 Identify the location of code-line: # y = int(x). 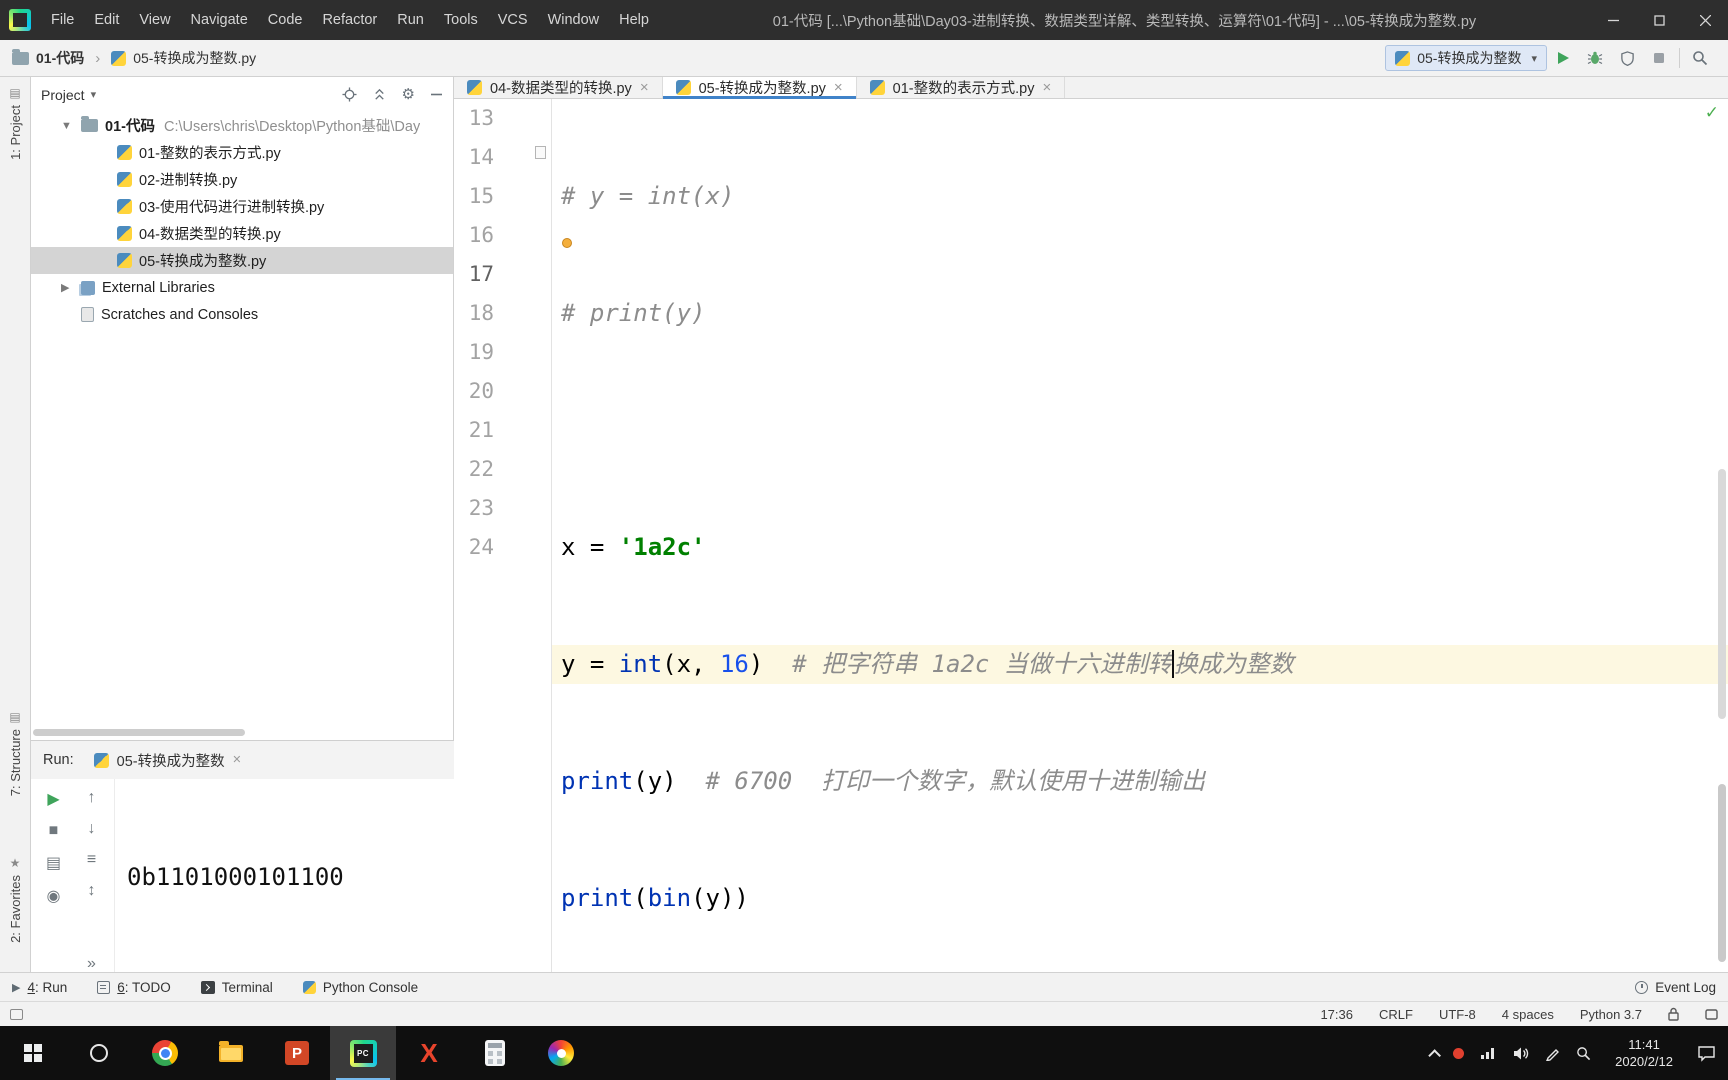
(1140, 196).